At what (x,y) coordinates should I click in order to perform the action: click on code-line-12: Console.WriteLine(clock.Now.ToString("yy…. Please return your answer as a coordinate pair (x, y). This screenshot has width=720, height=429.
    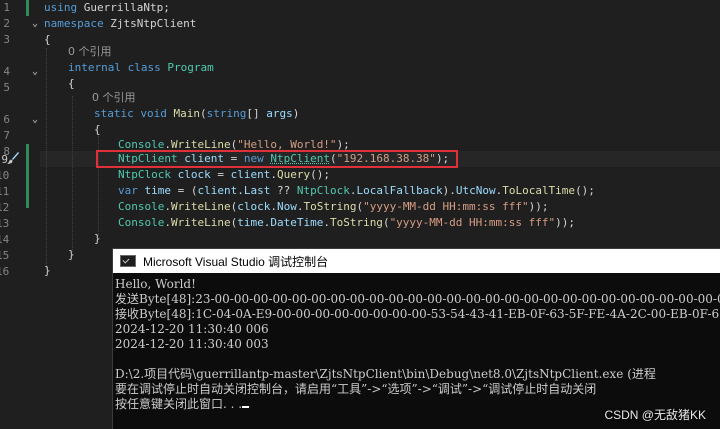
    Looking at the image, I should click on (333, 207).